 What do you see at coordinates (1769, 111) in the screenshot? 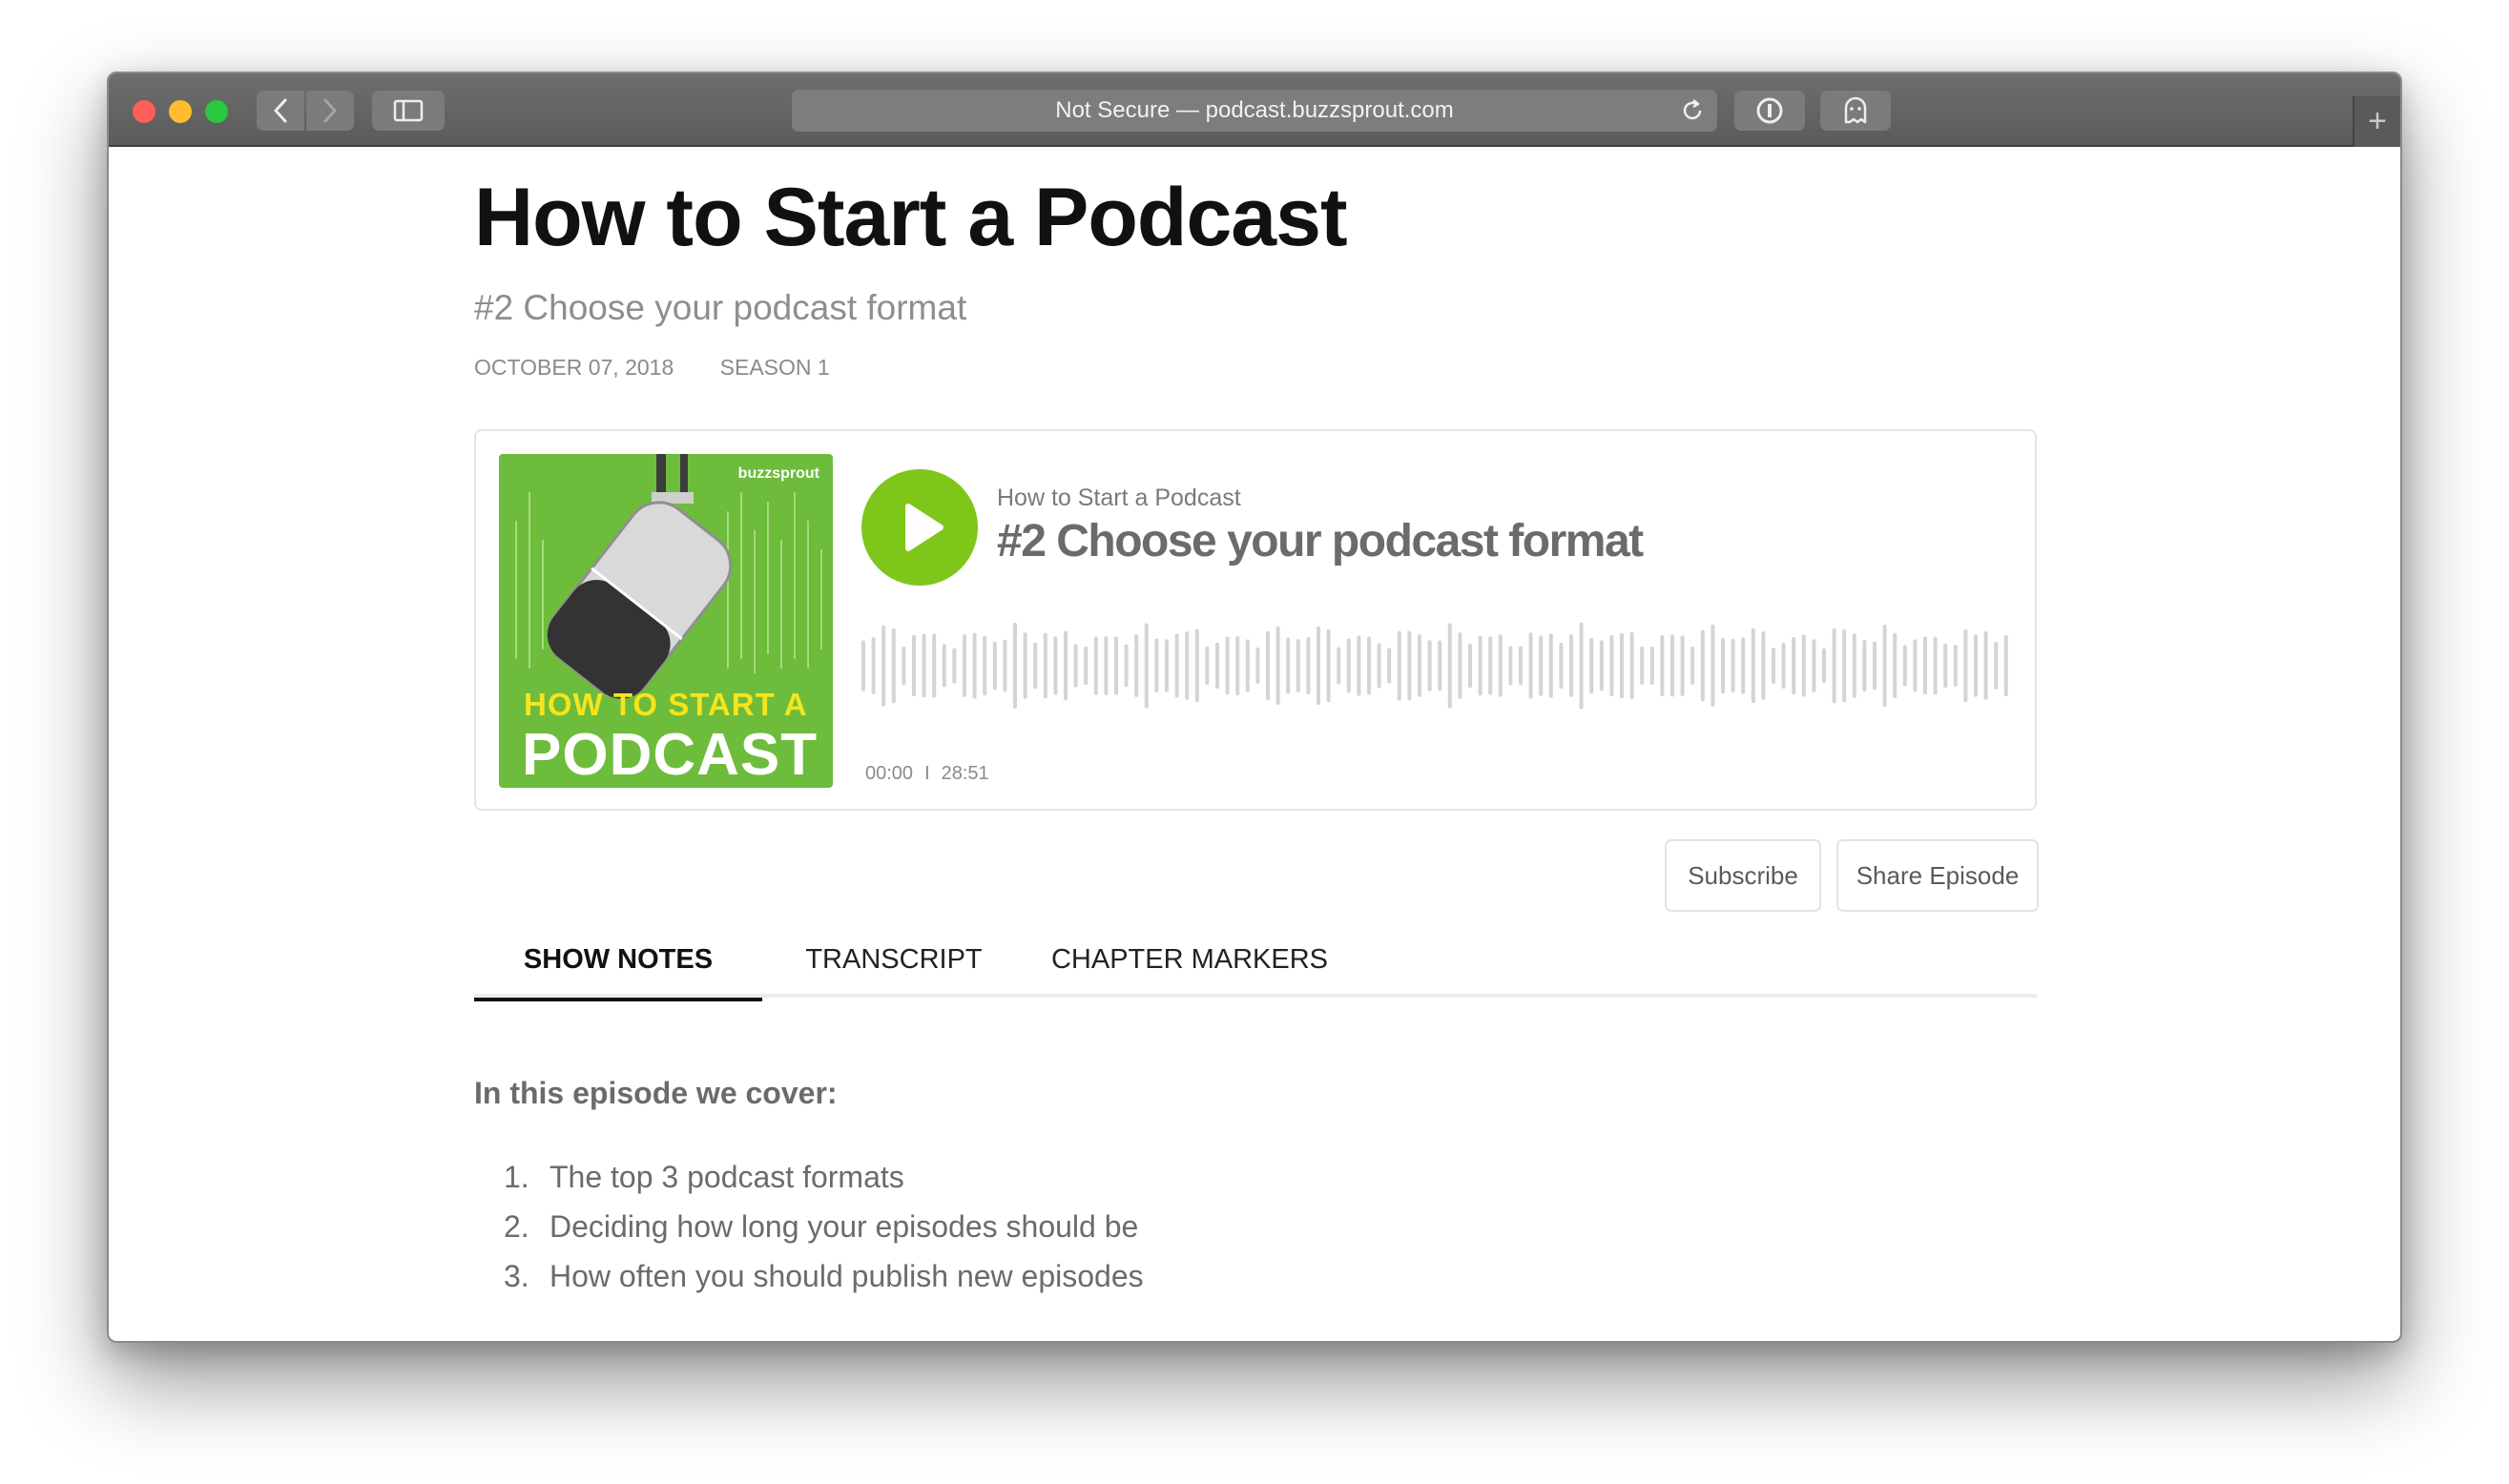
I see `password-manager-button` at bounding box center [1769, 111].